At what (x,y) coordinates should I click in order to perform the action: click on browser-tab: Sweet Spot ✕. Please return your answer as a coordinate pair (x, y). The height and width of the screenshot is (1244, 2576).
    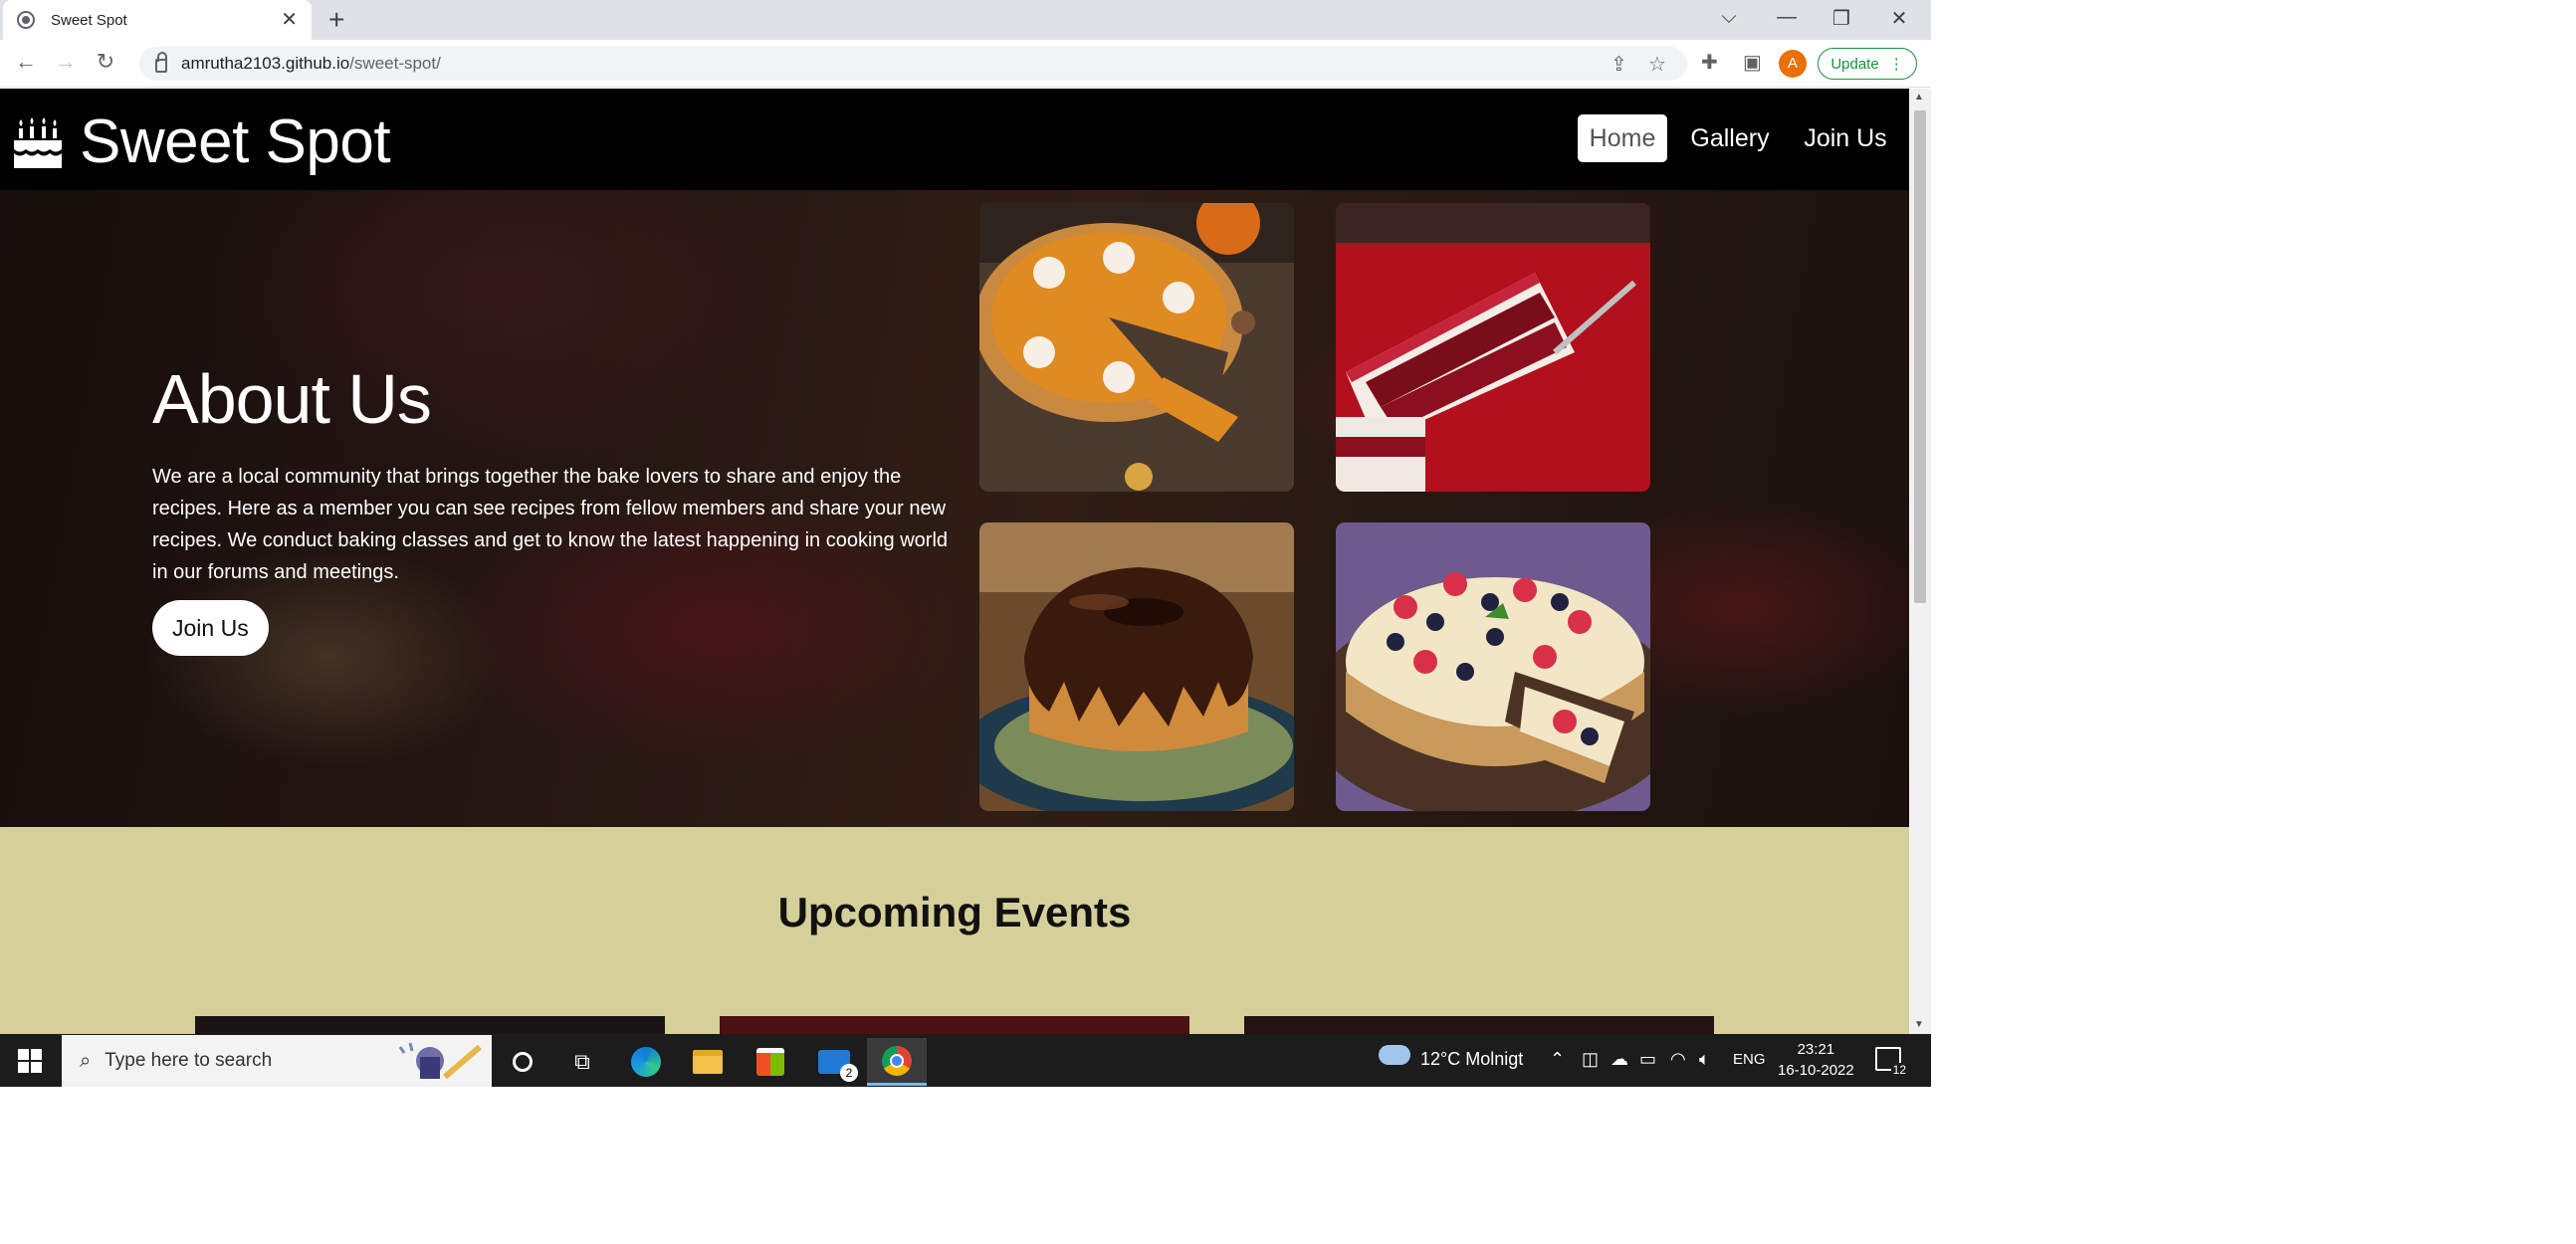
    Looking at the image, I should click on (157, 20).